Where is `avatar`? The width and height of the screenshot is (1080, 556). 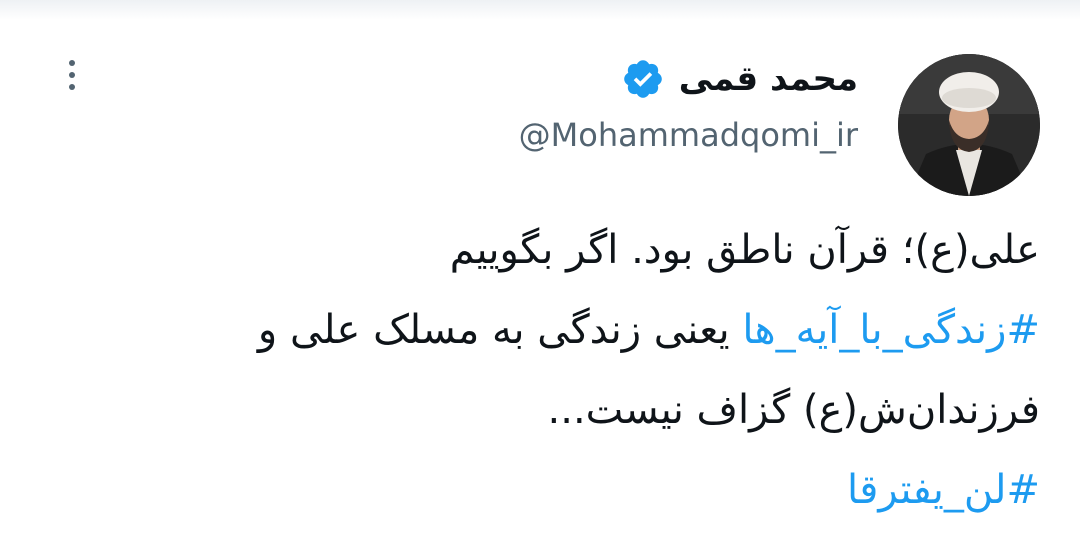 avatar is located at coordinates (969, 125).